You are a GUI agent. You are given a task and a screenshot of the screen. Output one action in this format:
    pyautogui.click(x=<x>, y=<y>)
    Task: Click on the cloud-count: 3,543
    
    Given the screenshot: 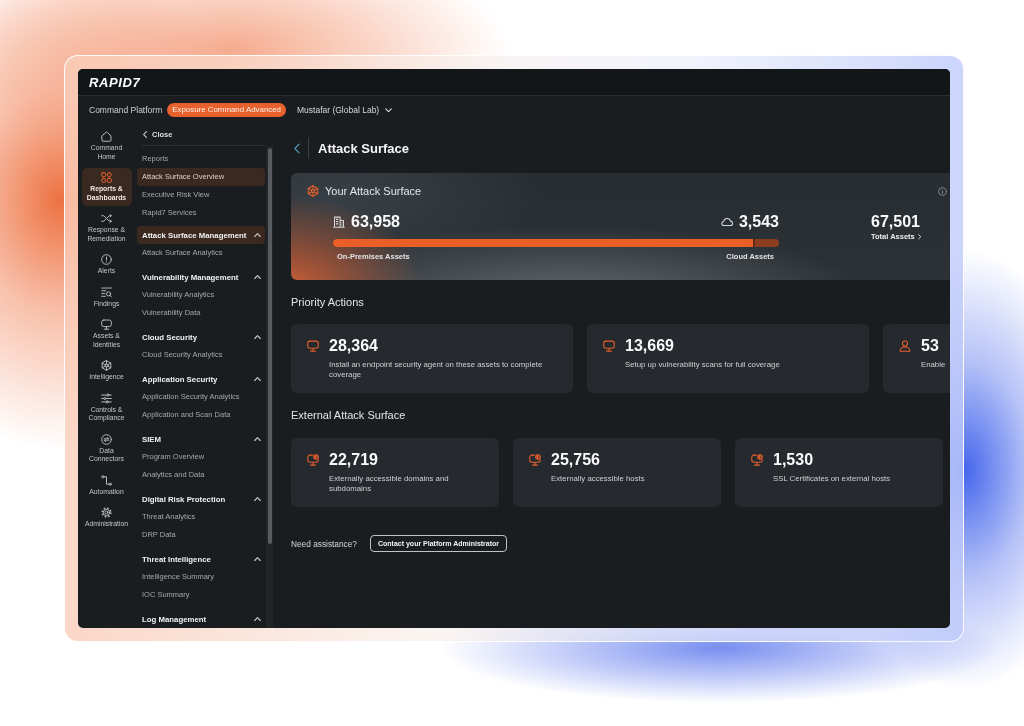 What is the action you would take?
    pyautogui.click(x=758, y=222)
    